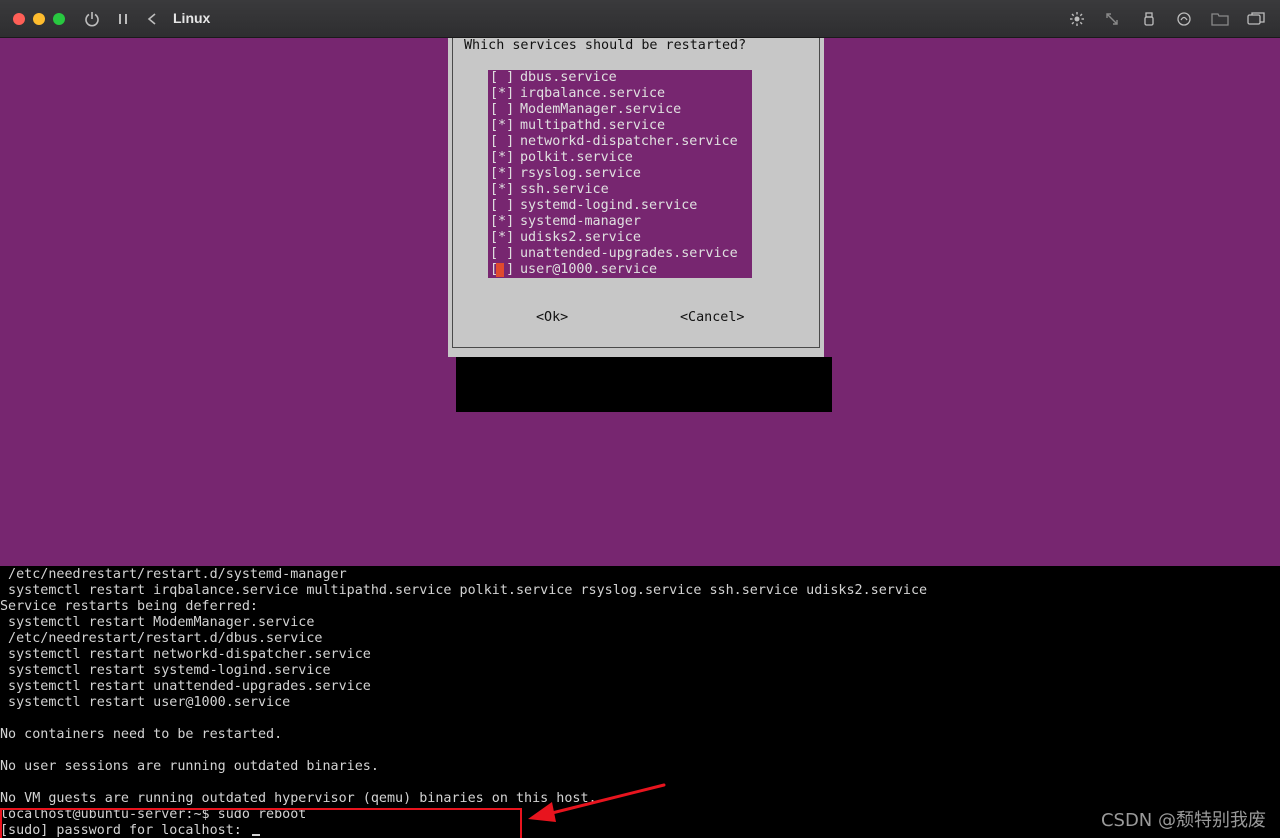  What do you see at coordinates (1183, 820) in the screenshot?
I see `watermark: CSDN @颓特别我废` at bounding box center [1183, 820].